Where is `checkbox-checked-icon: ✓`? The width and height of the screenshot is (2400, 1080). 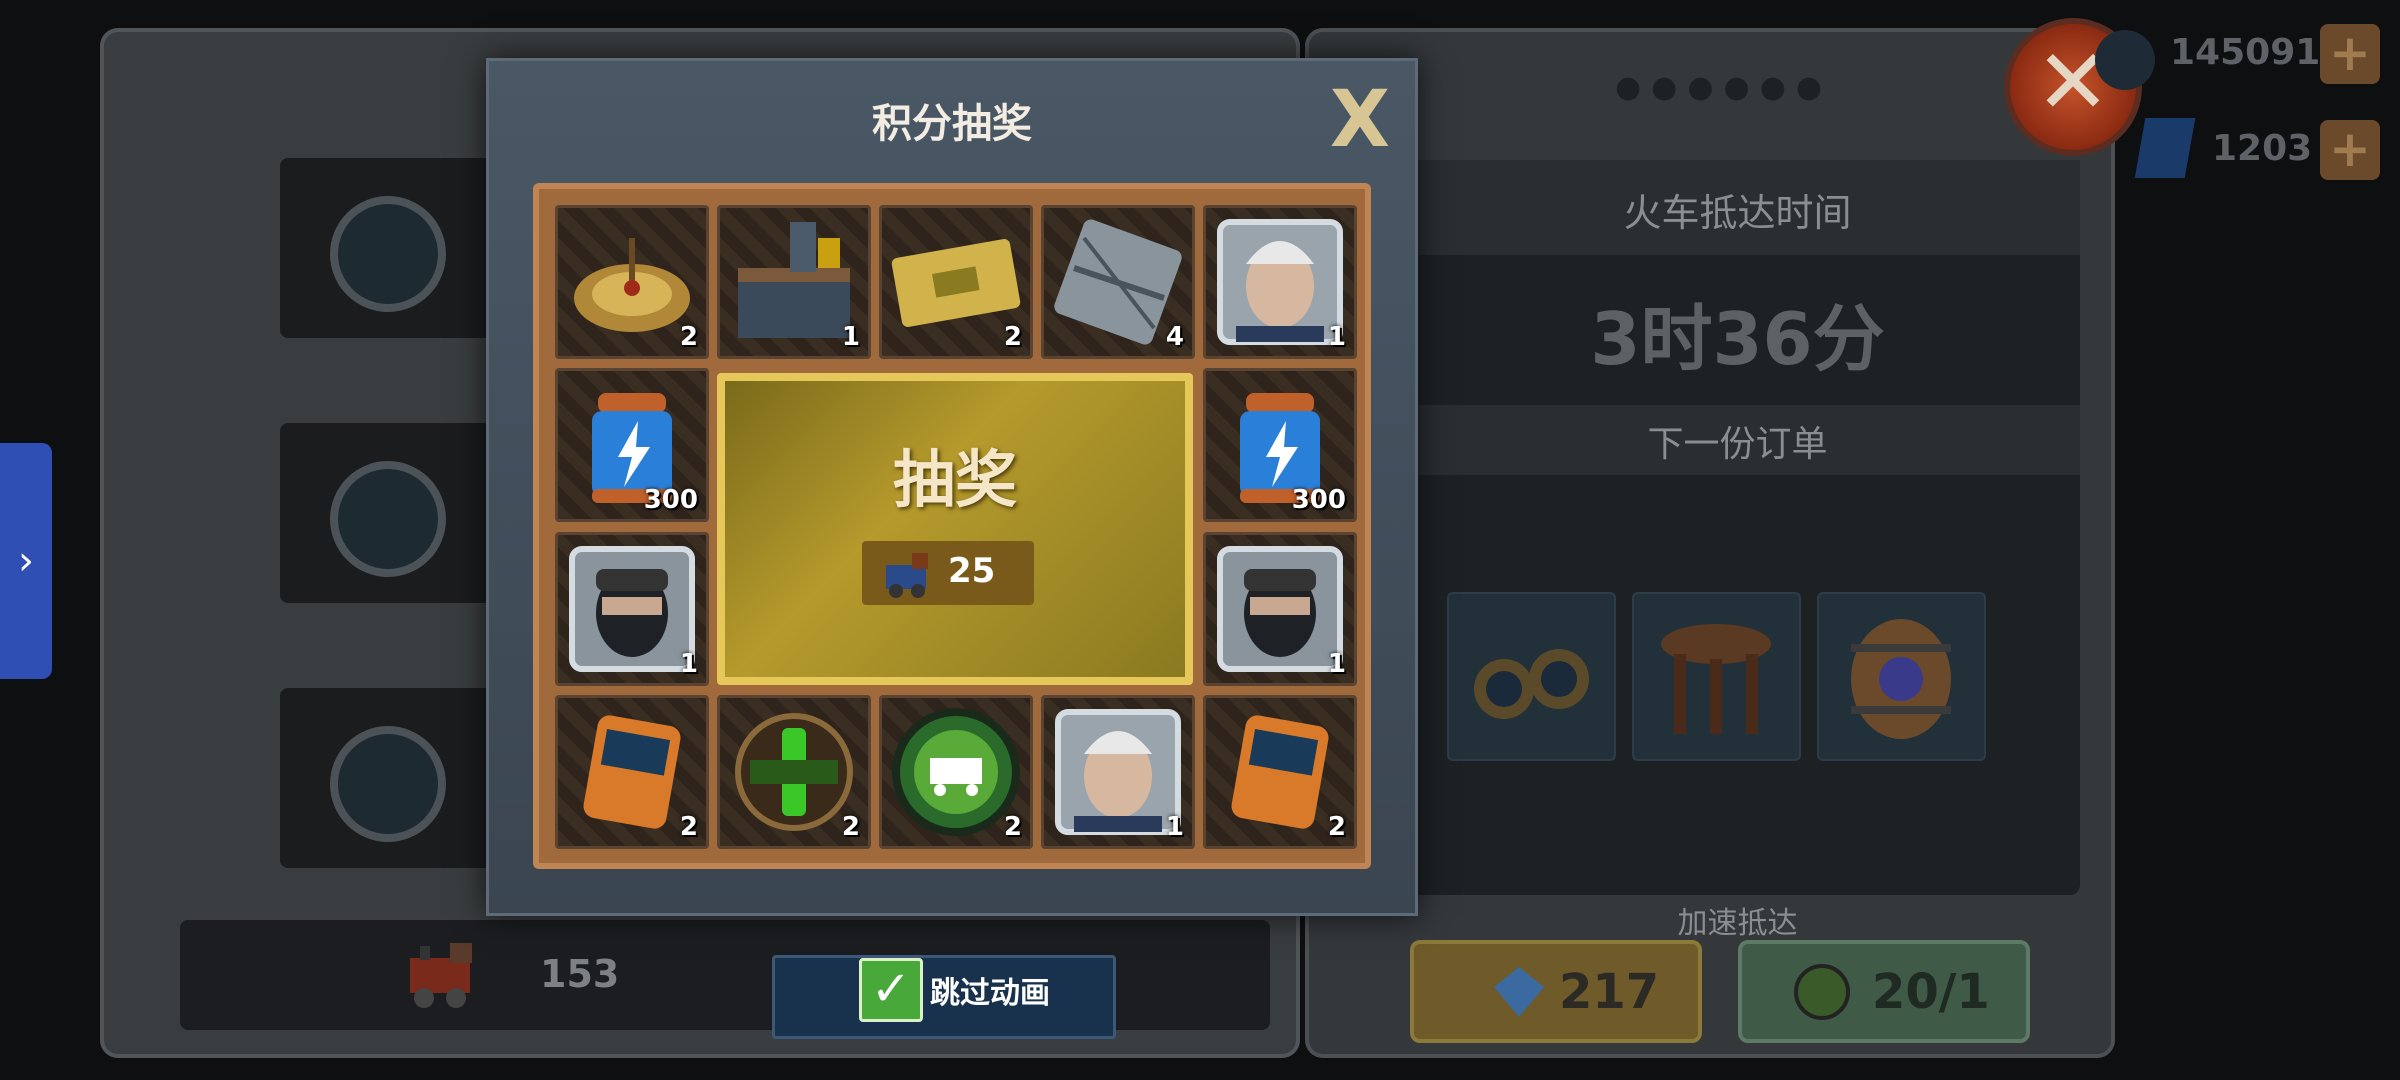
checkbox-checked-icon: ✓ is located at coordinates (891, 990).